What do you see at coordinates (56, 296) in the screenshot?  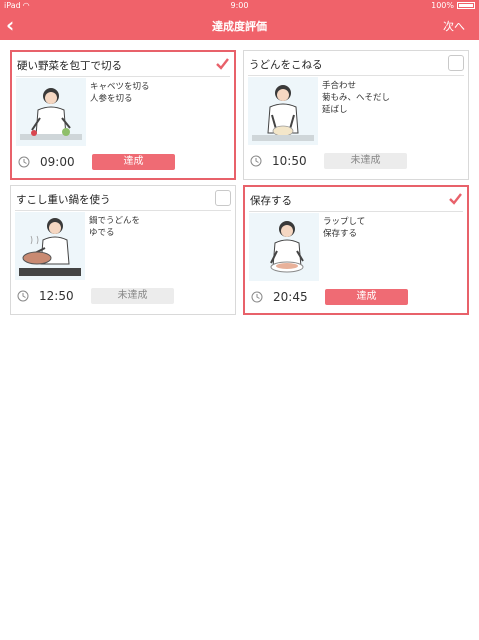 I see `task-time: 12:50` at bounding box center [56, 296].